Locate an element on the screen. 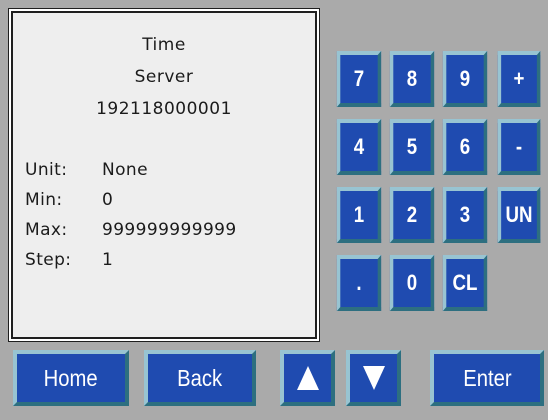 Image resolution: width=548 pixels, height=420 pixels. key-1-label: 1 is located at coordinates (359, 214).